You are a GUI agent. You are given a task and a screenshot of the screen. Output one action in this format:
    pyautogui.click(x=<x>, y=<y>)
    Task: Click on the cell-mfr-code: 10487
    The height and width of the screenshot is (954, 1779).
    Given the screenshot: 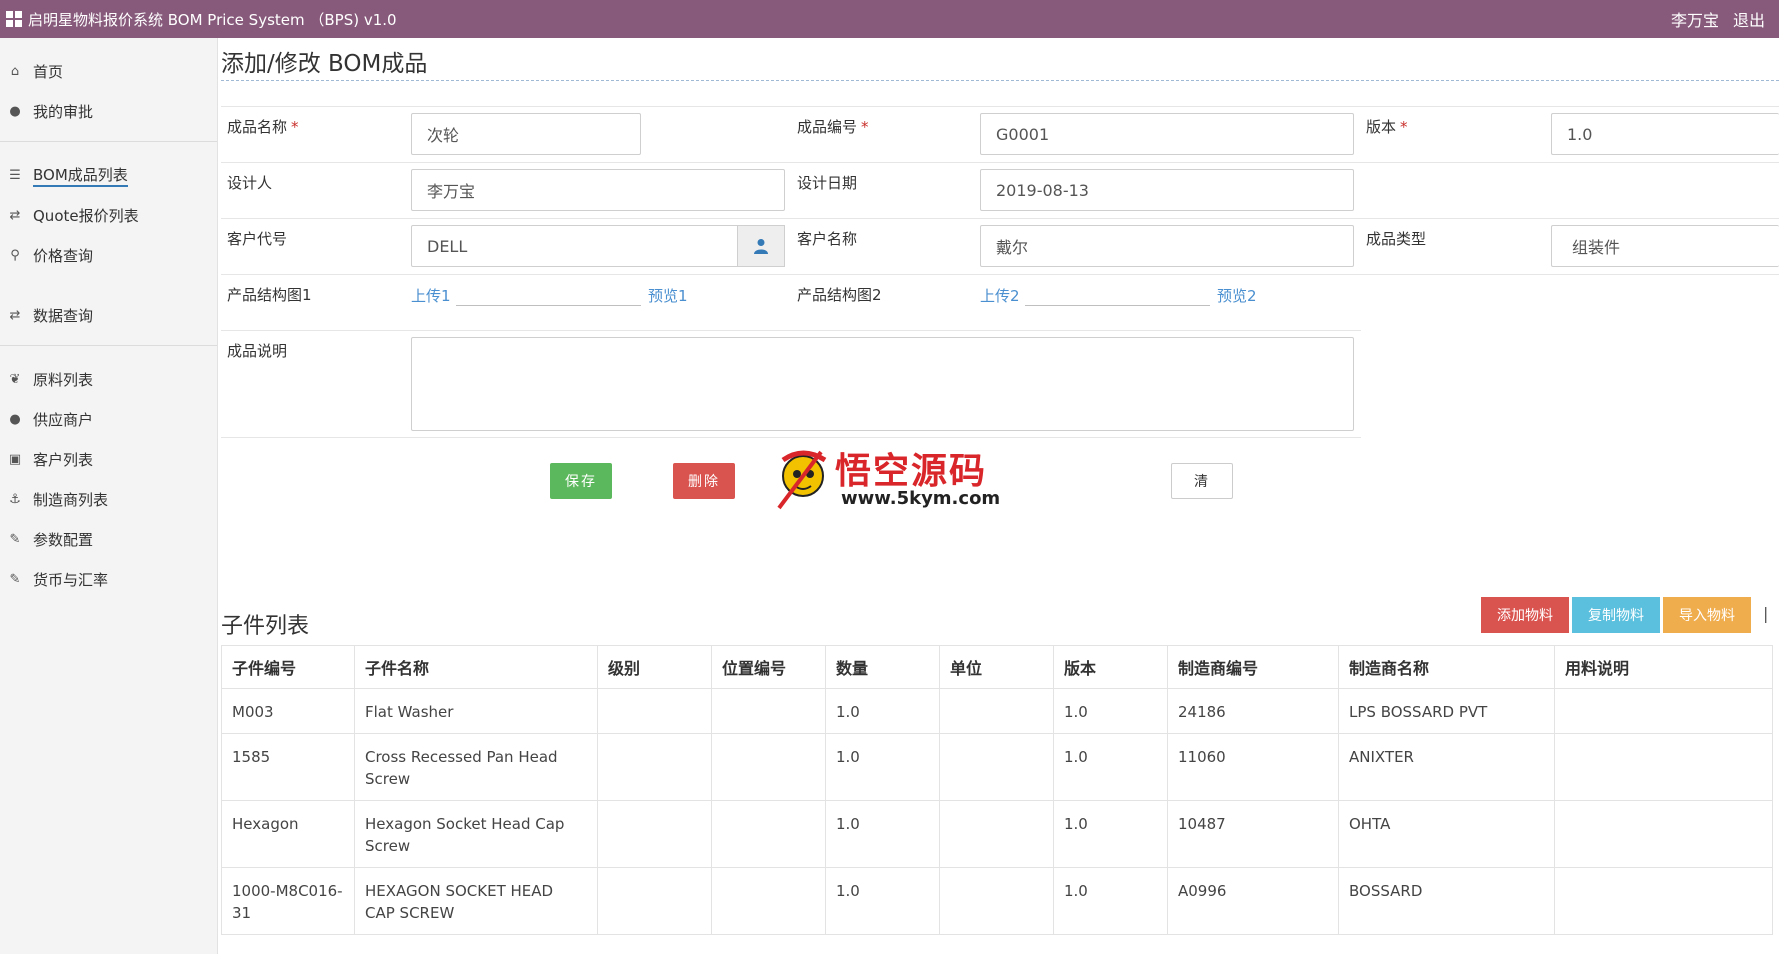 What is the action you would take?
    pyautogui.click(x=1253, y=834)
    